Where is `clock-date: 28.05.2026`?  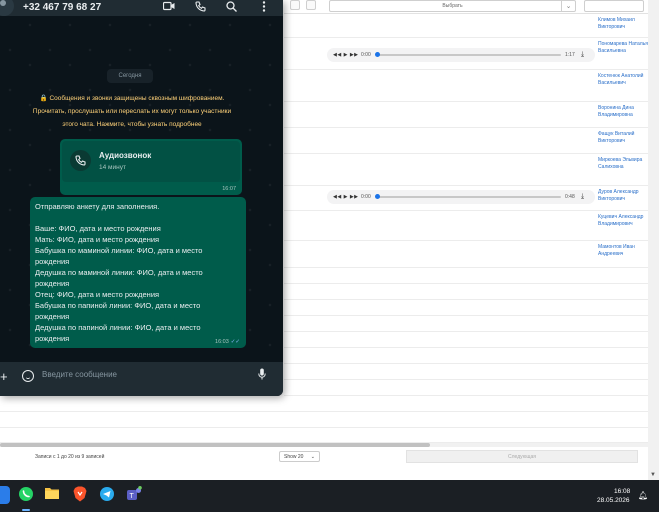 clock-date: 28.05.2026 is located at coordinates (613, 500).